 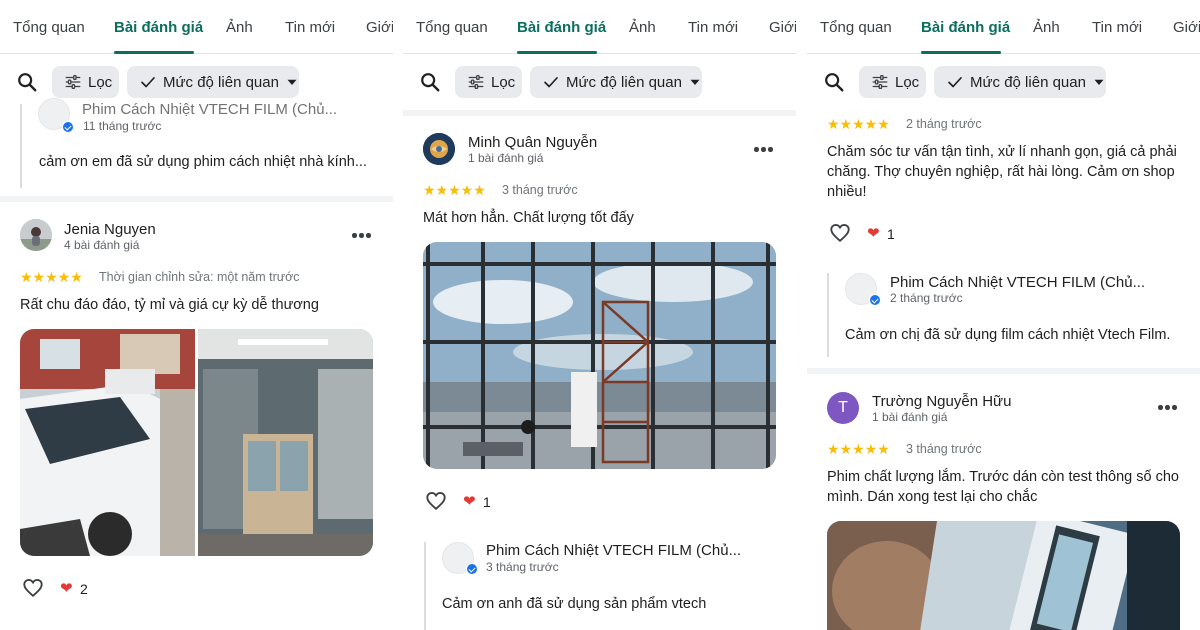 What do you see at coordinates (624, 82) in the screenshot?
I see `sort-label: Mức độ liên quan` at bounding box center [624, 82].